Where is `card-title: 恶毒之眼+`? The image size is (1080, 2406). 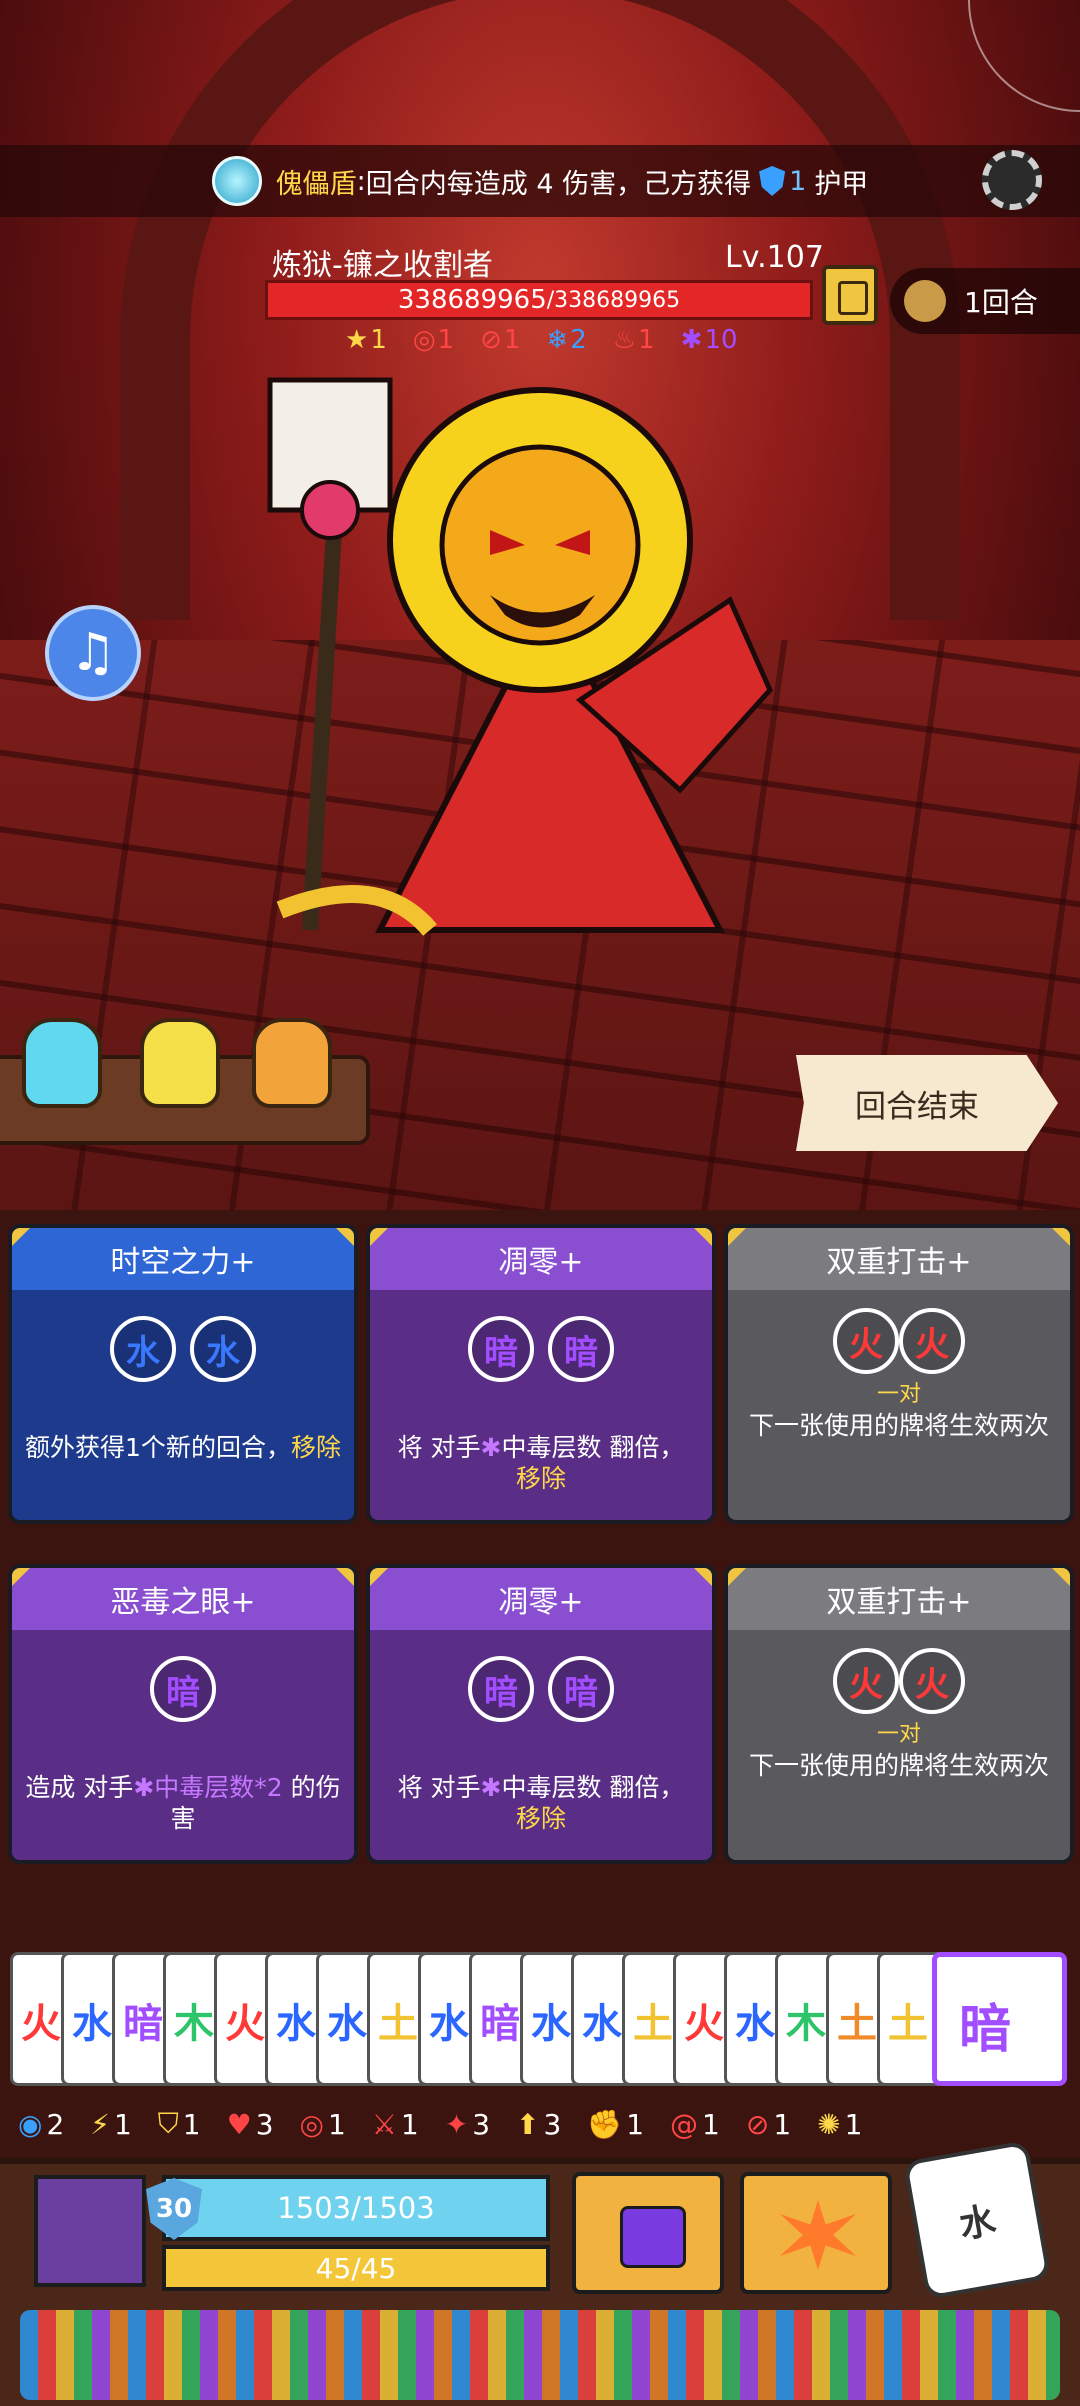 card-title: 恶毒之眼+ is located at coordinates (183, 1599).